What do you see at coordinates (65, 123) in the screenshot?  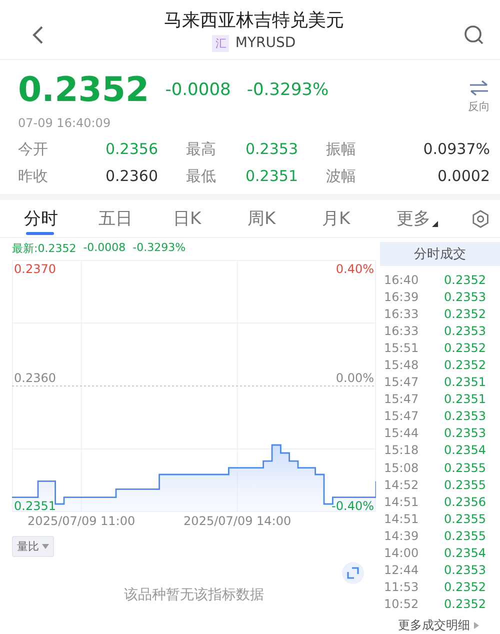 I see `quote-time: 07-09 16:40:09` at bounding box center [65, 123].